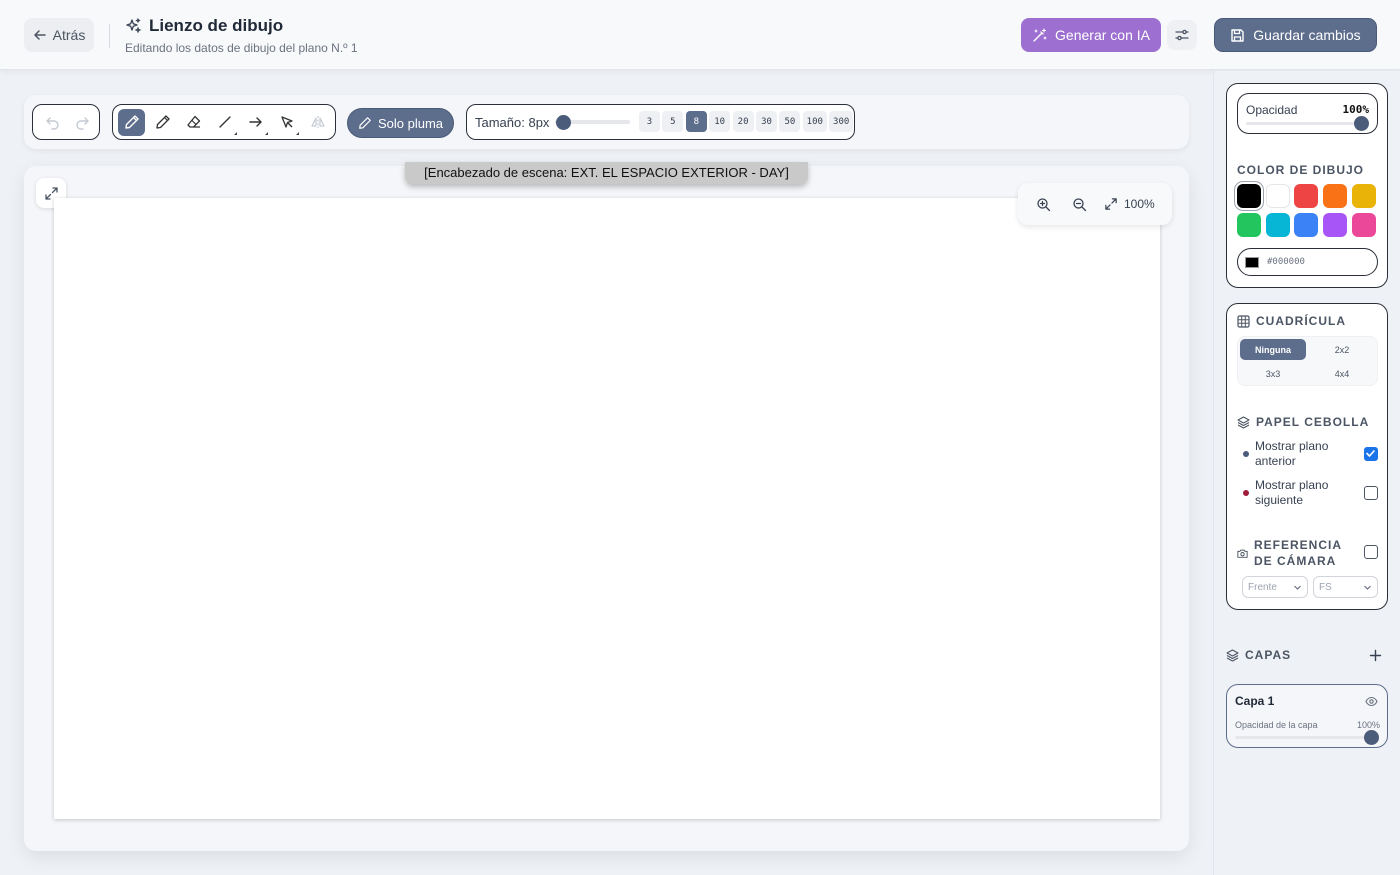 The width and height of the screenshot is (1400, 875). I want to click on grid-icon, so click(1243, 321).